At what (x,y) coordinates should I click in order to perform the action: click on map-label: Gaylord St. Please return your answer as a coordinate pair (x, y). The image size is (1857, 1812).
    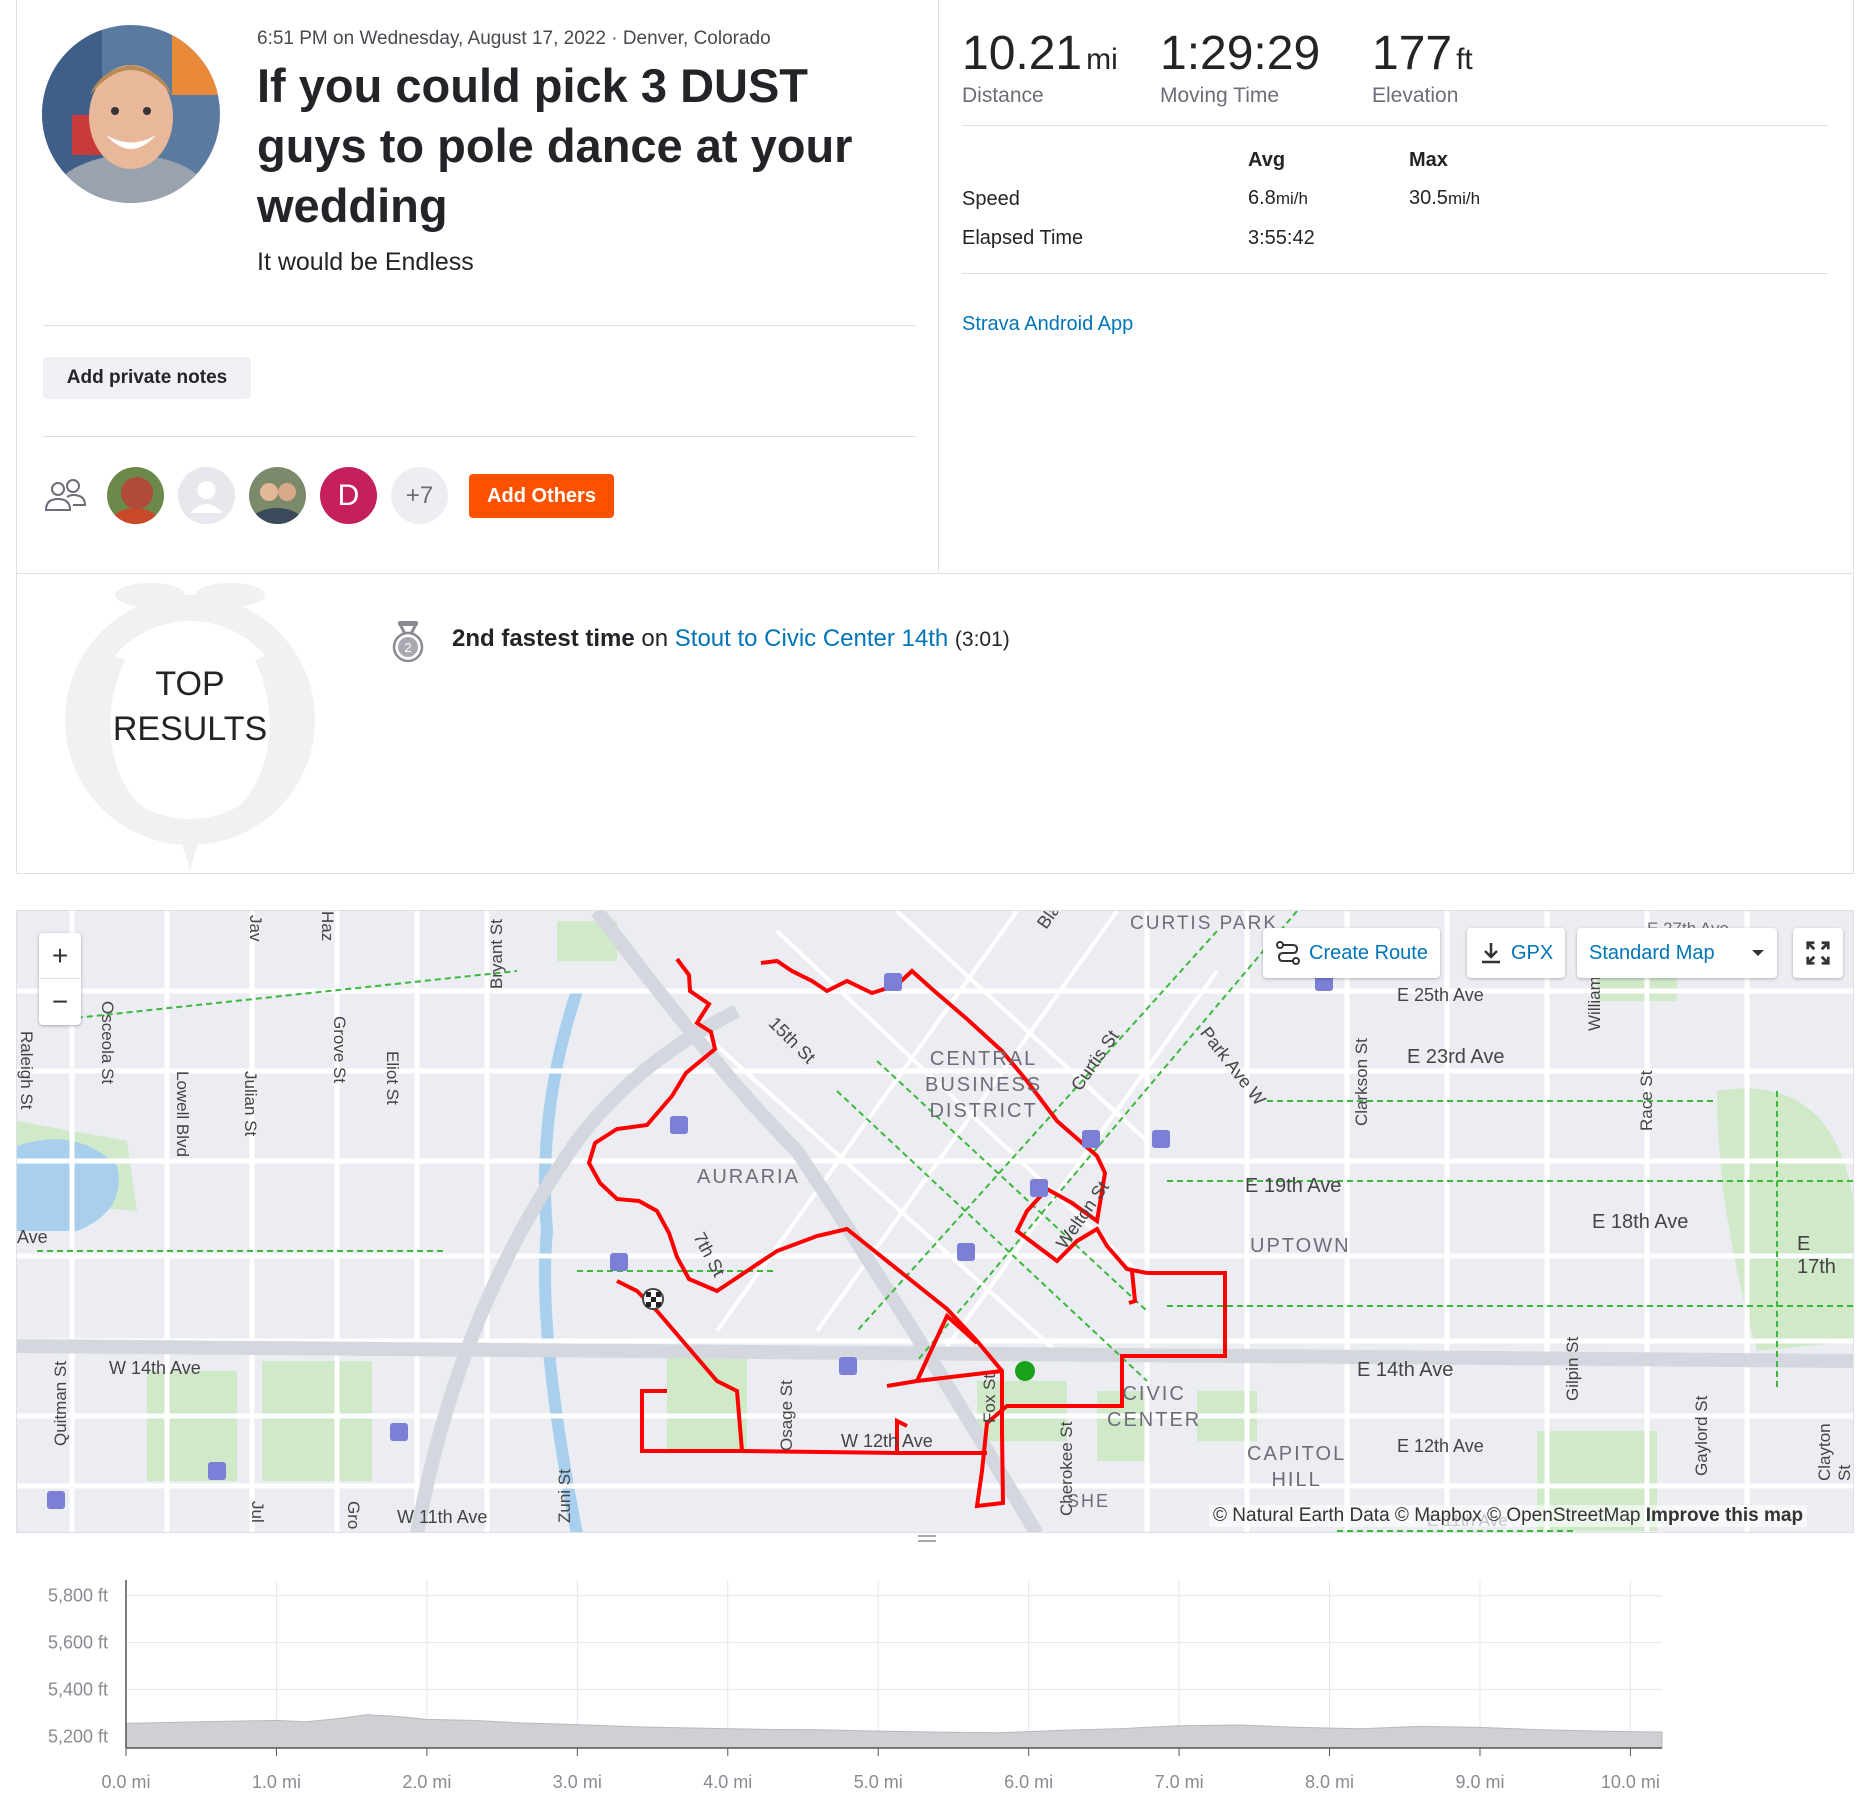
    Looking at the image, I should click on (1701, 1435).